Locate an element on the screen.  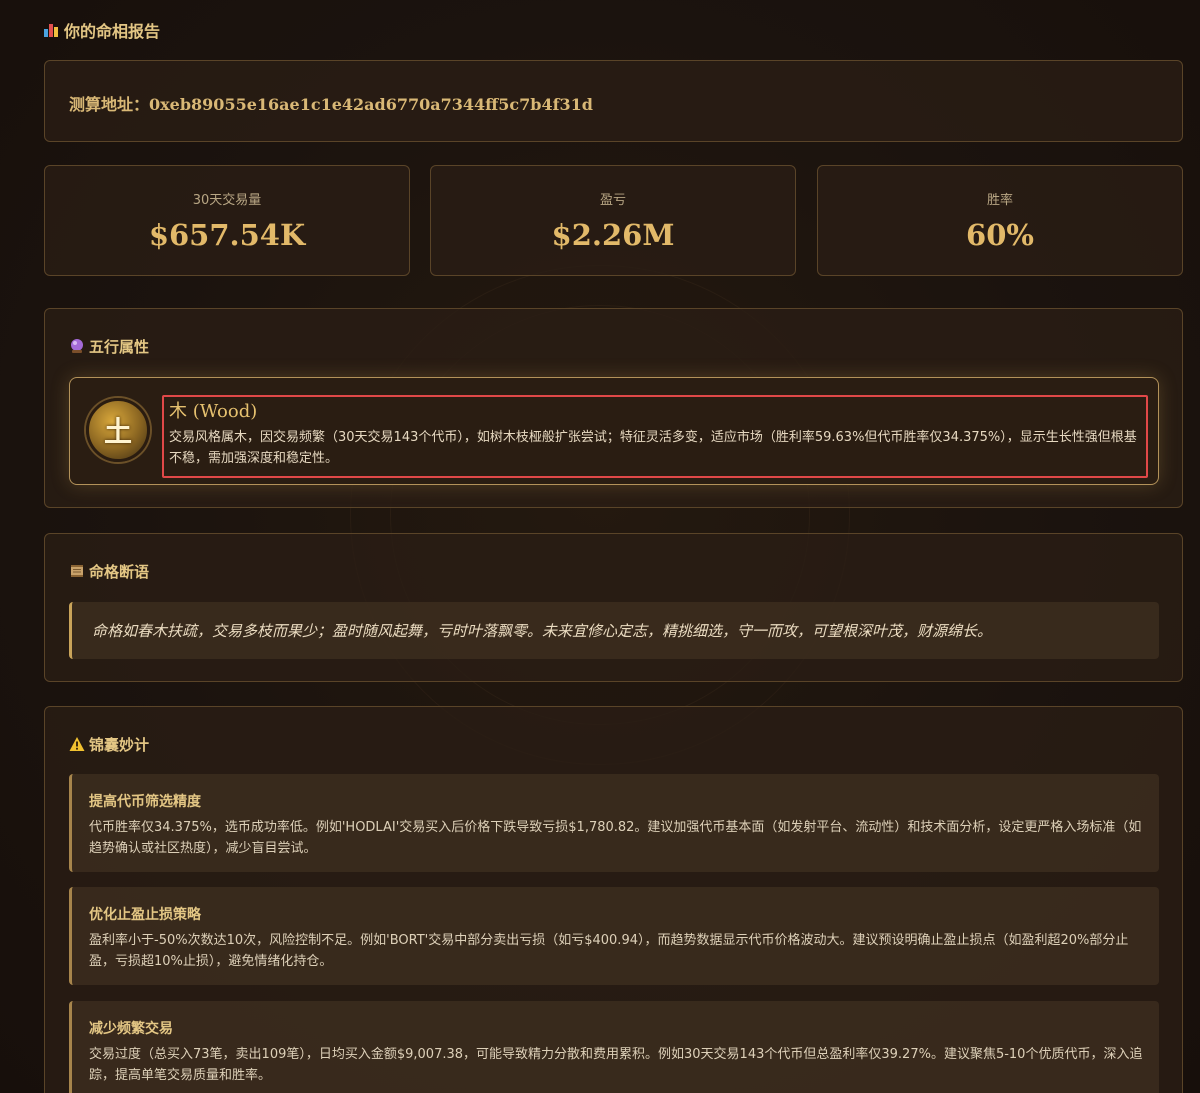
element-seal-icon: 土 is located at coordinates (118, 430).